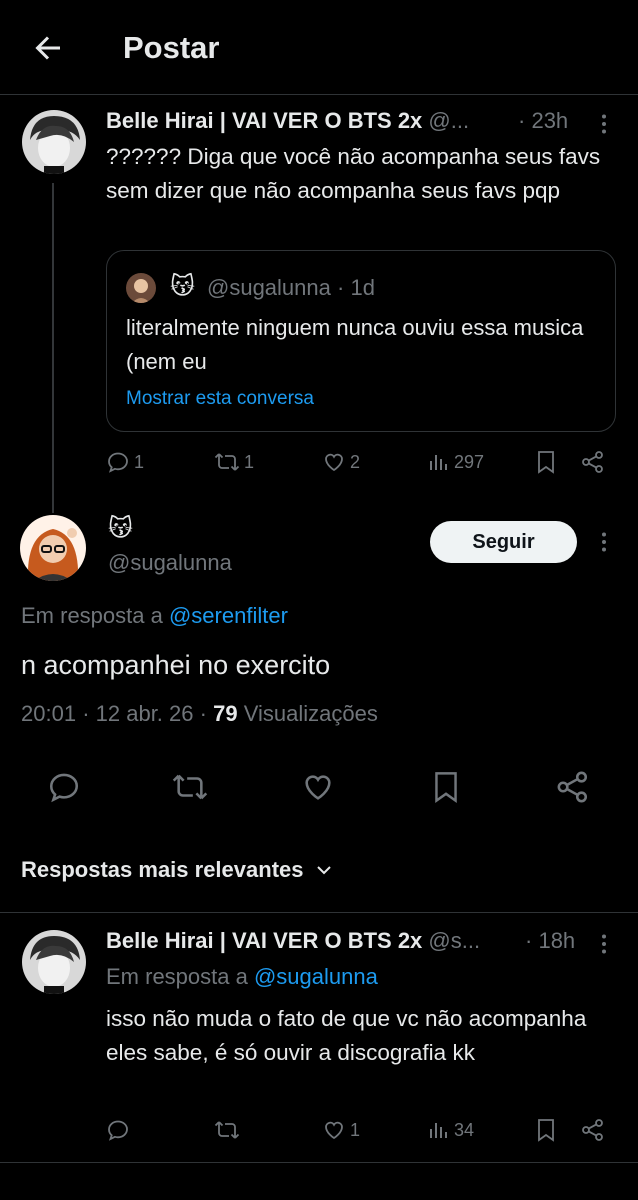 Image resolution: width=638 pixels, height=1200 pixels. What do you see at coordinates (316, 976) in the screenshot?
I see `reply-to-link: @sugalunna` at bounding box center [316, 976].